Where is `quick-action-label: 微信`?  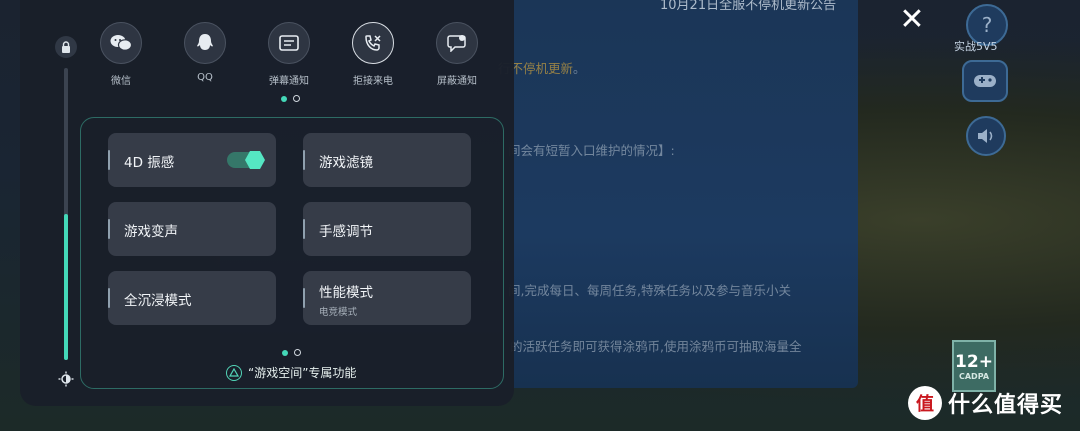
quick-action-label: 微信 is located at coordinates (121, 81).